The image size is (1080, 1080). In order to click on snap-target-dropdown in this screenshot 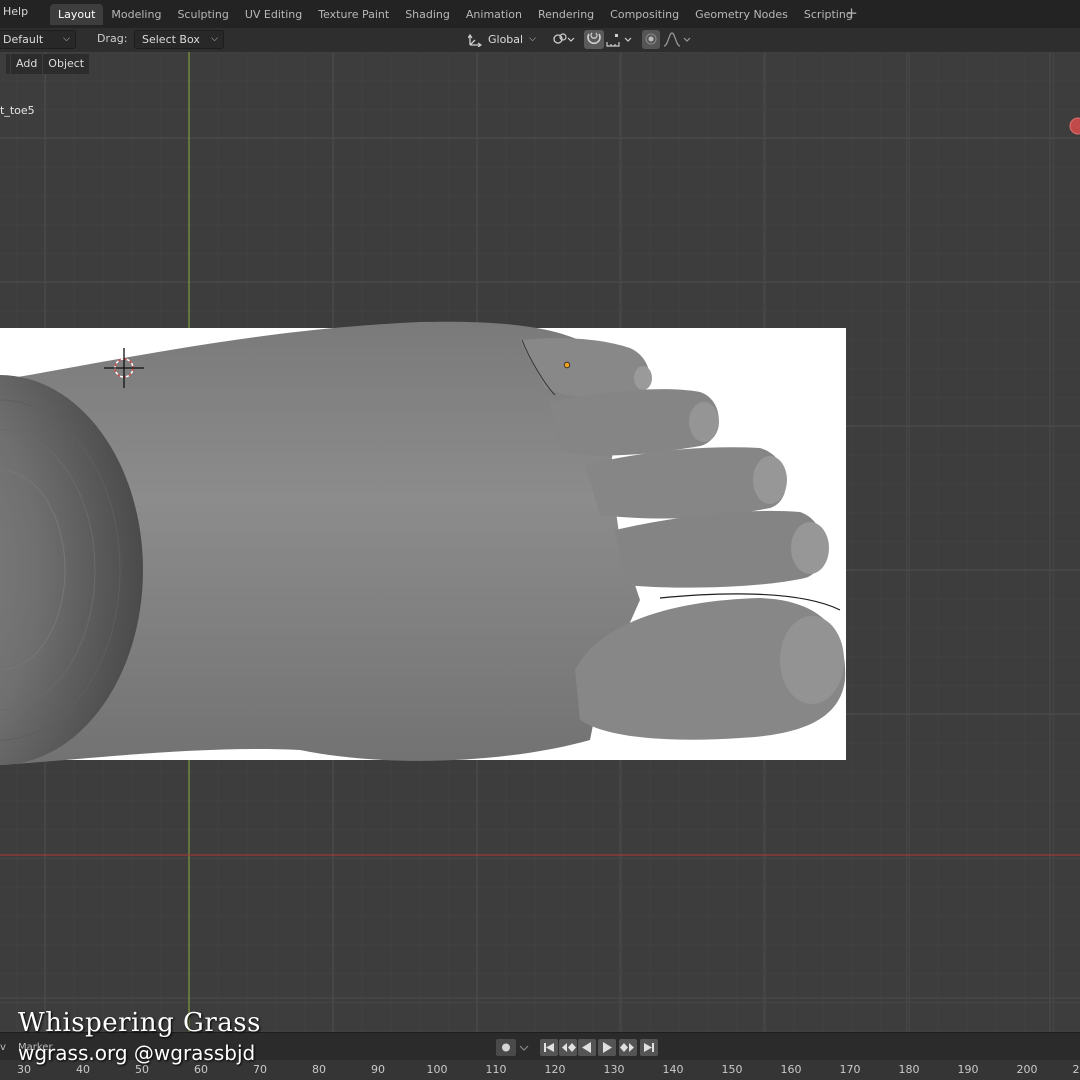, I will do `click(620, 39)`.